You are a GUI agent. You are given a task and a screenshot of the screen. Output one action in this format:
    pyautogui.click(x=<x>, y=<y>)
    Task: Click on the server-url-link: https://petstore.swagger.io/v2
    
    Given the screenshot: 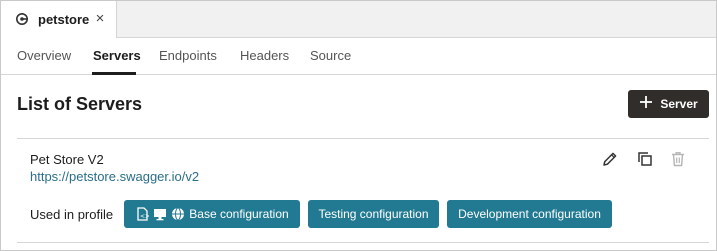 What is the action you would take?
    pyautogui.click(x=114, y=176)
    